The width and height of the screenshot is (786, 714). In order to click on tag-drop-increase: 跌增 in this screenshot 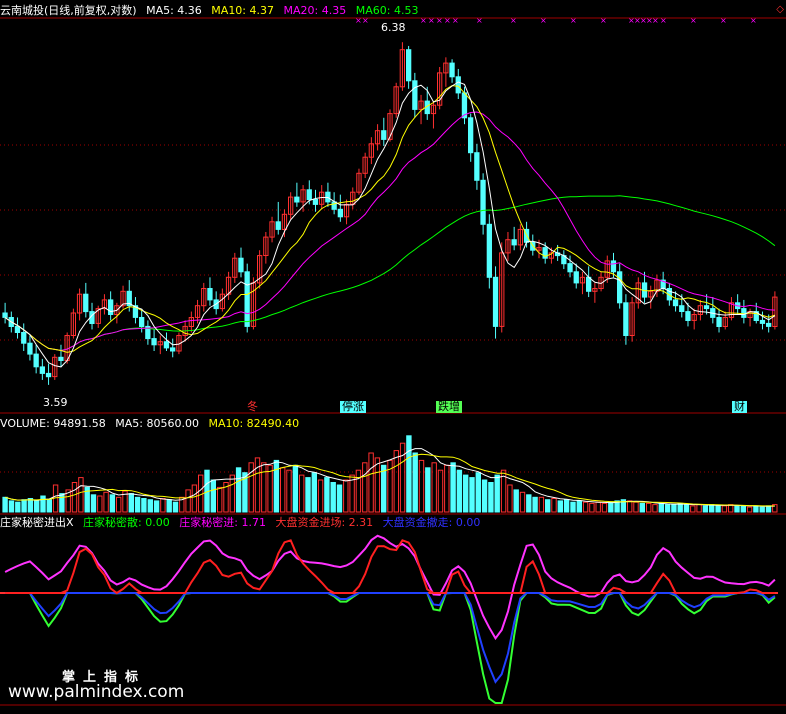, I will do `click(449, 406)`.